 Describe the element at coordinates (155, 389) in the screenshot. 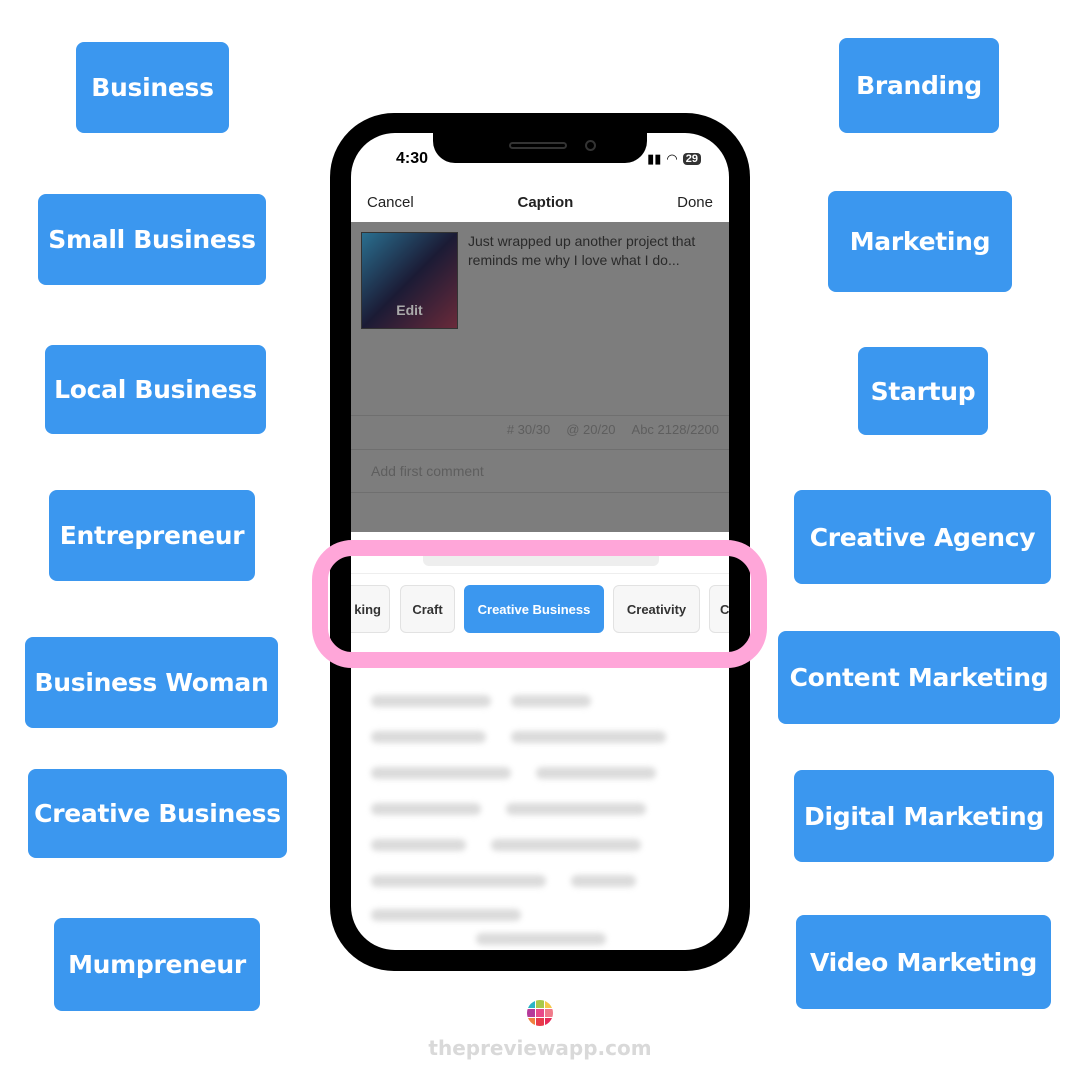

I see `tag-local-business: Local Business` at that location.